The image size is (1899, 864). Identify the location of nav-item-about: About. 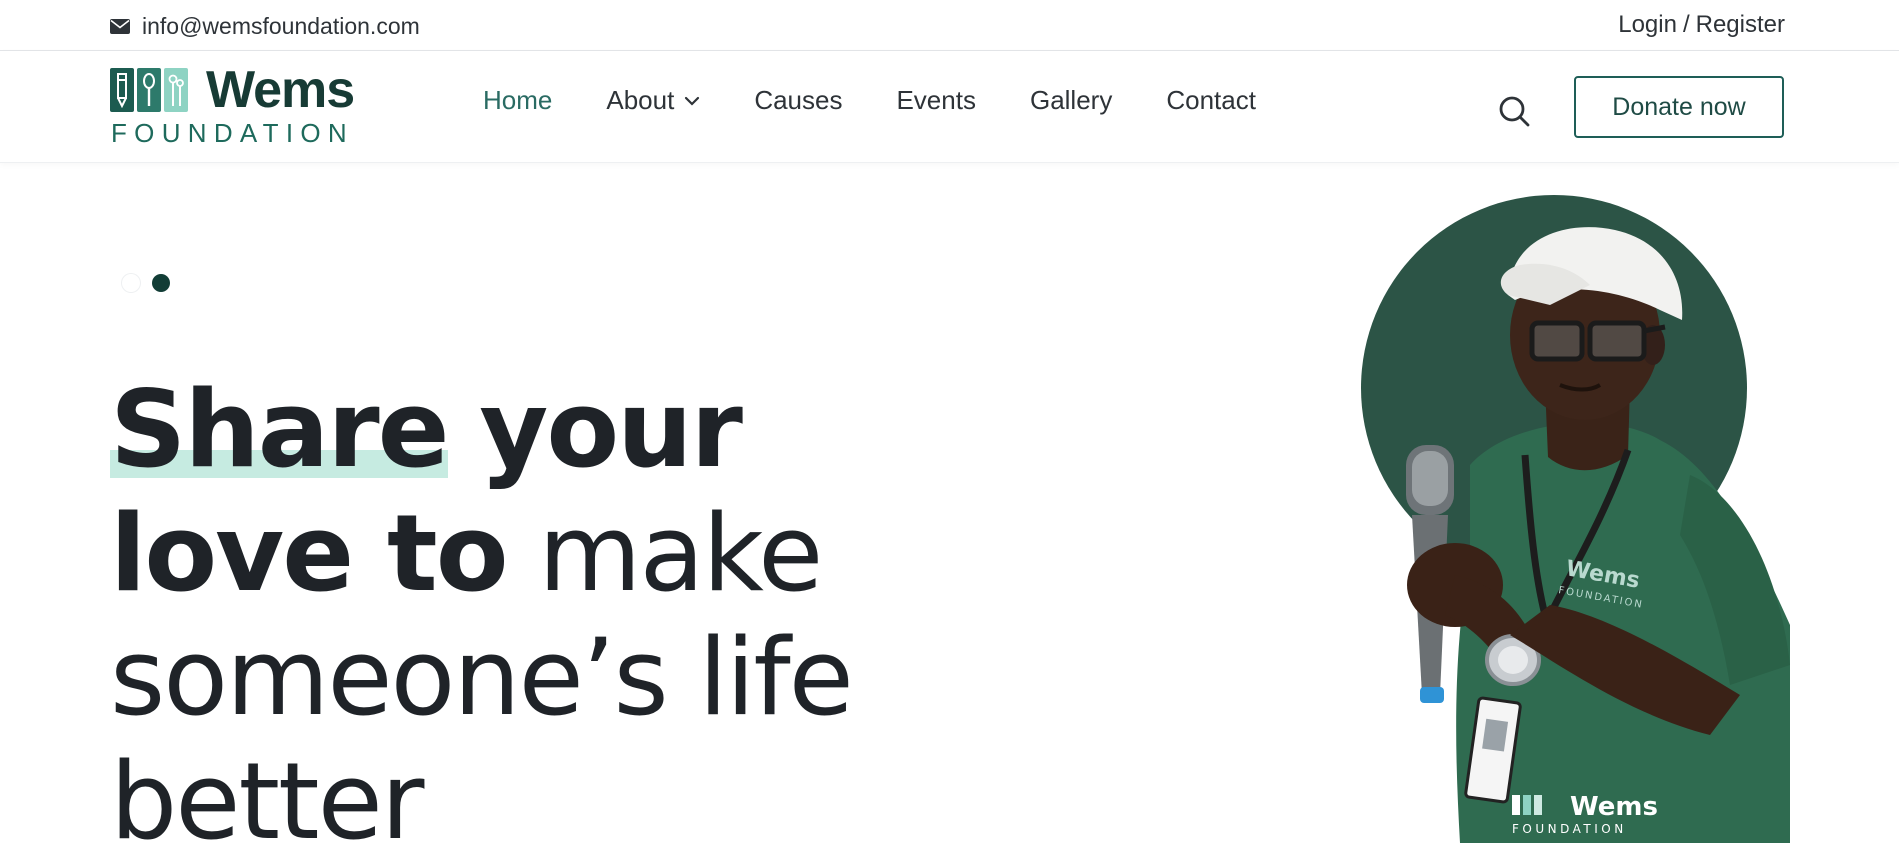
(653, 100).